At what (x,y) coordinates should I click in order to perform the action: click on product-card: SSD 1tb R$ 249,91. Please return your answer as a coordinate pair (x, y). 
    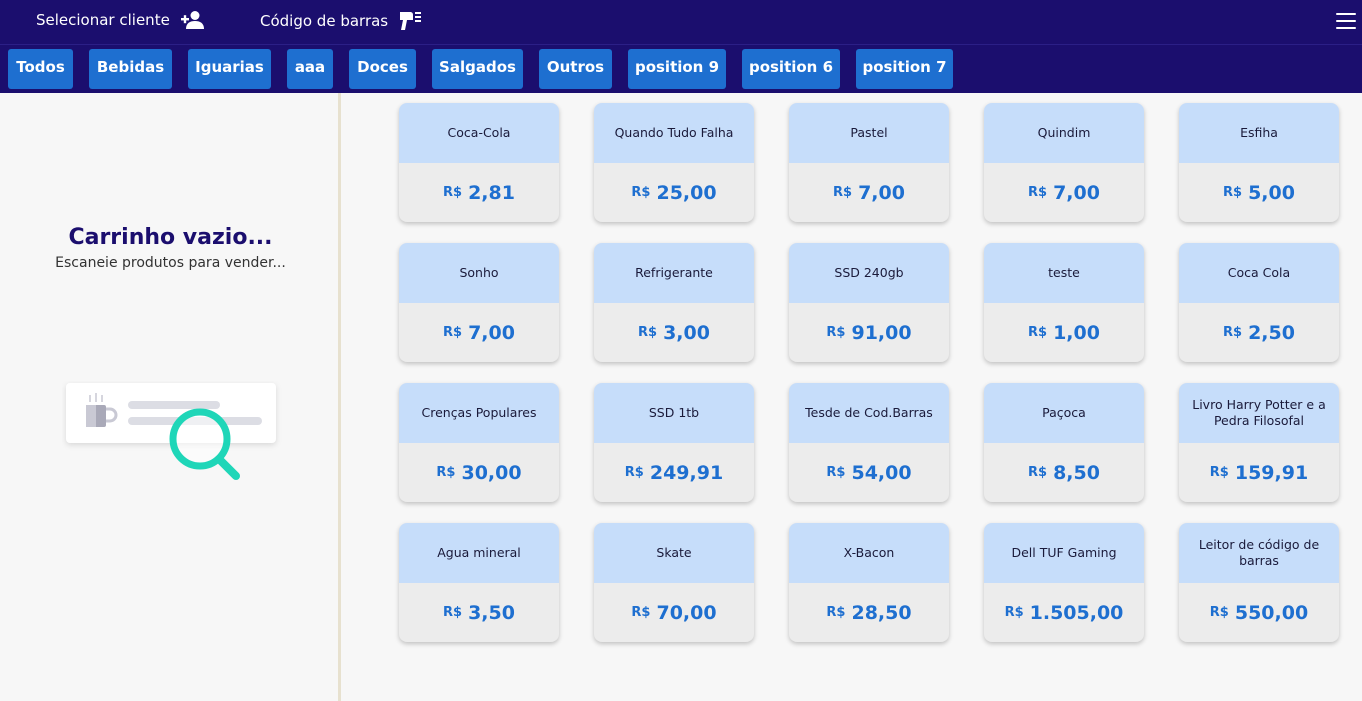
    Looking at the image, I should click on (674, 442).